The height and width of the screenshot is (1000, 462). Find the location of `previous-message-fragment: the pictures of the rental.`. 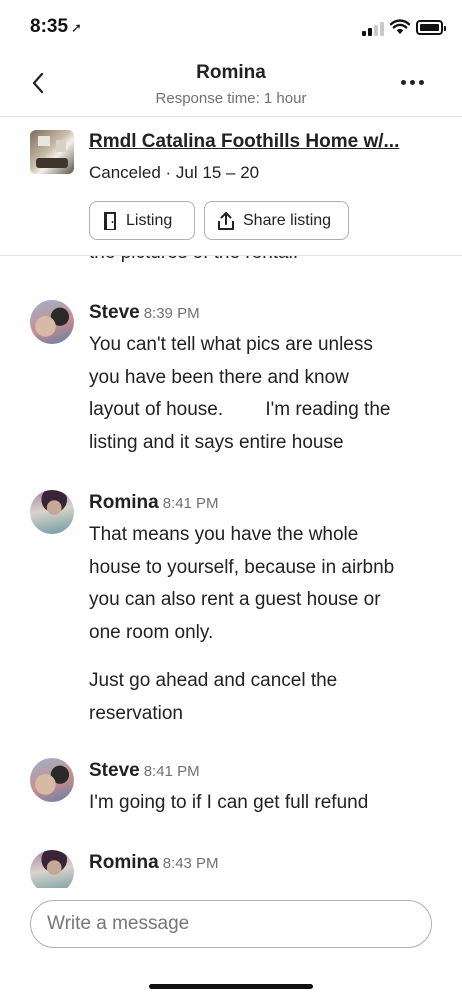

previous-message-fragment: the pictures of the rental. is located at coordinates (193, 260).